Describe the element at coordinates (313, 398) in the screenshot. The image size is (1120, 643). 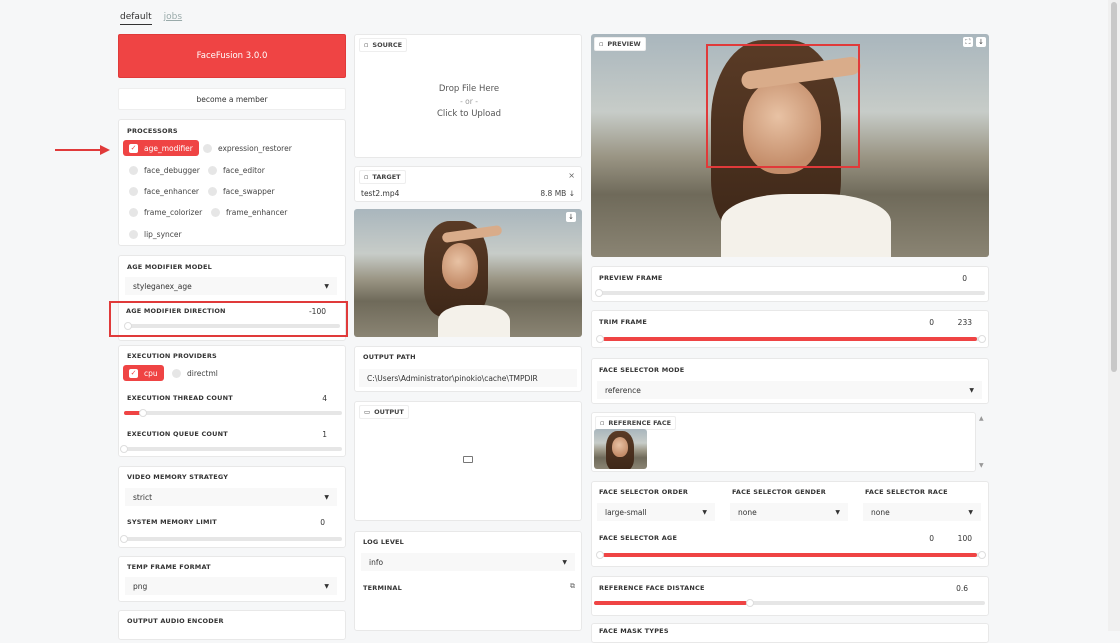
I see `thread-count-value: 4` at that location.